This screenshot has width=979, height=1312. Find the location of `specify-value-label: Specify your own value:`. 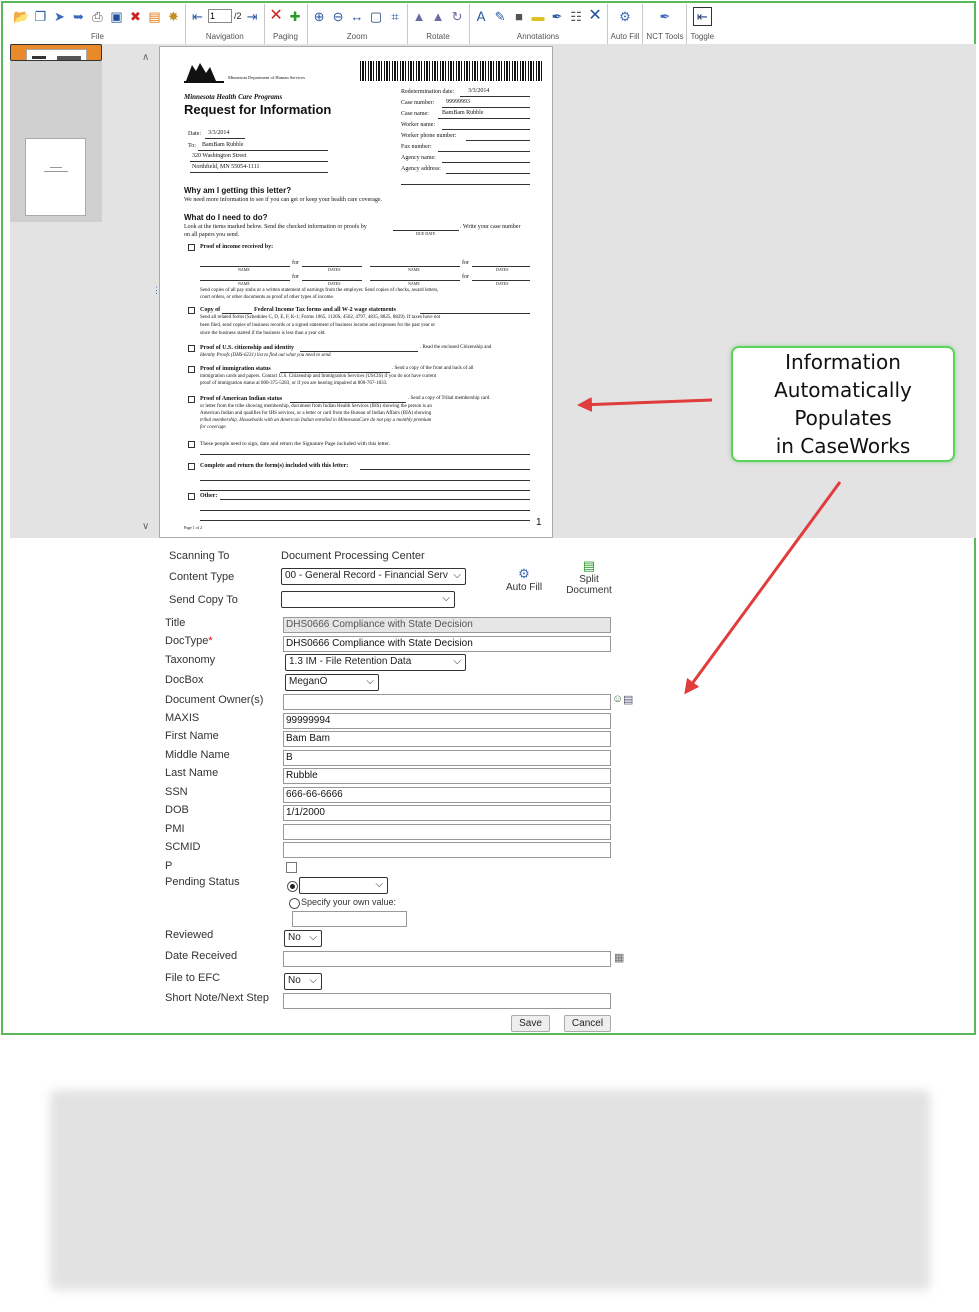

specify-value-label: Specify your own value: is located at coordinates (349, 902).